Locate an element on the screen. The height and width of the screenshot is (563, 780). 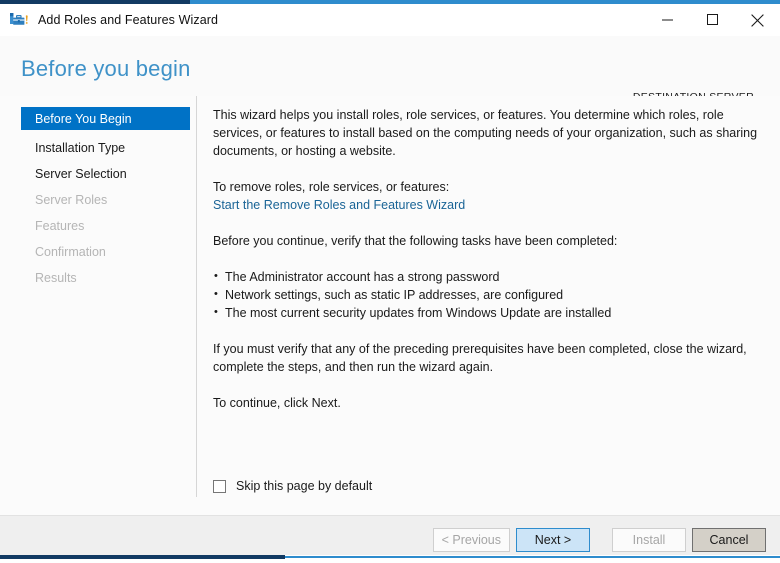
bottom-accent-line-dark is located at coordinates (142, 557).